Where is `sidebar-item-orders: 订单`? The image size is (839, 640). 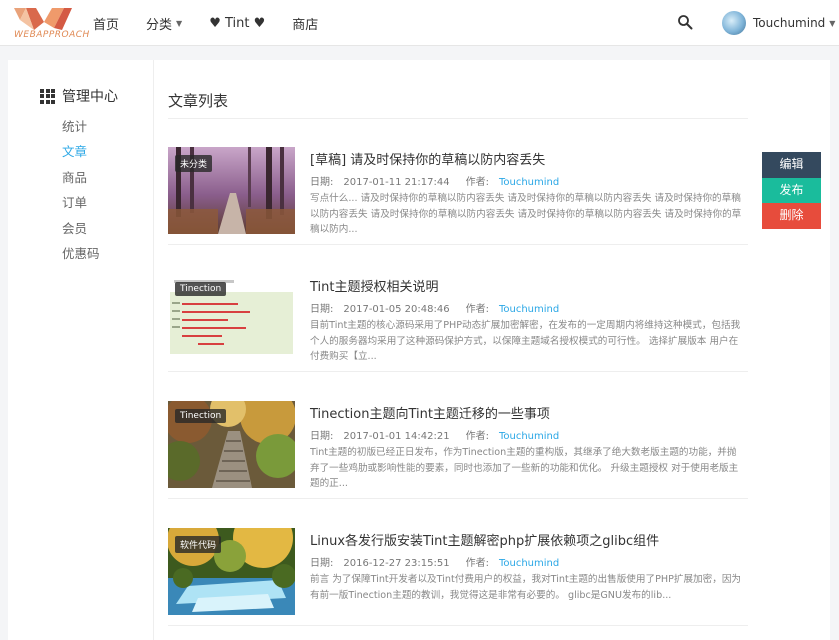 sidebar-item-orders: 订单 is located at coordinates (81, 206).